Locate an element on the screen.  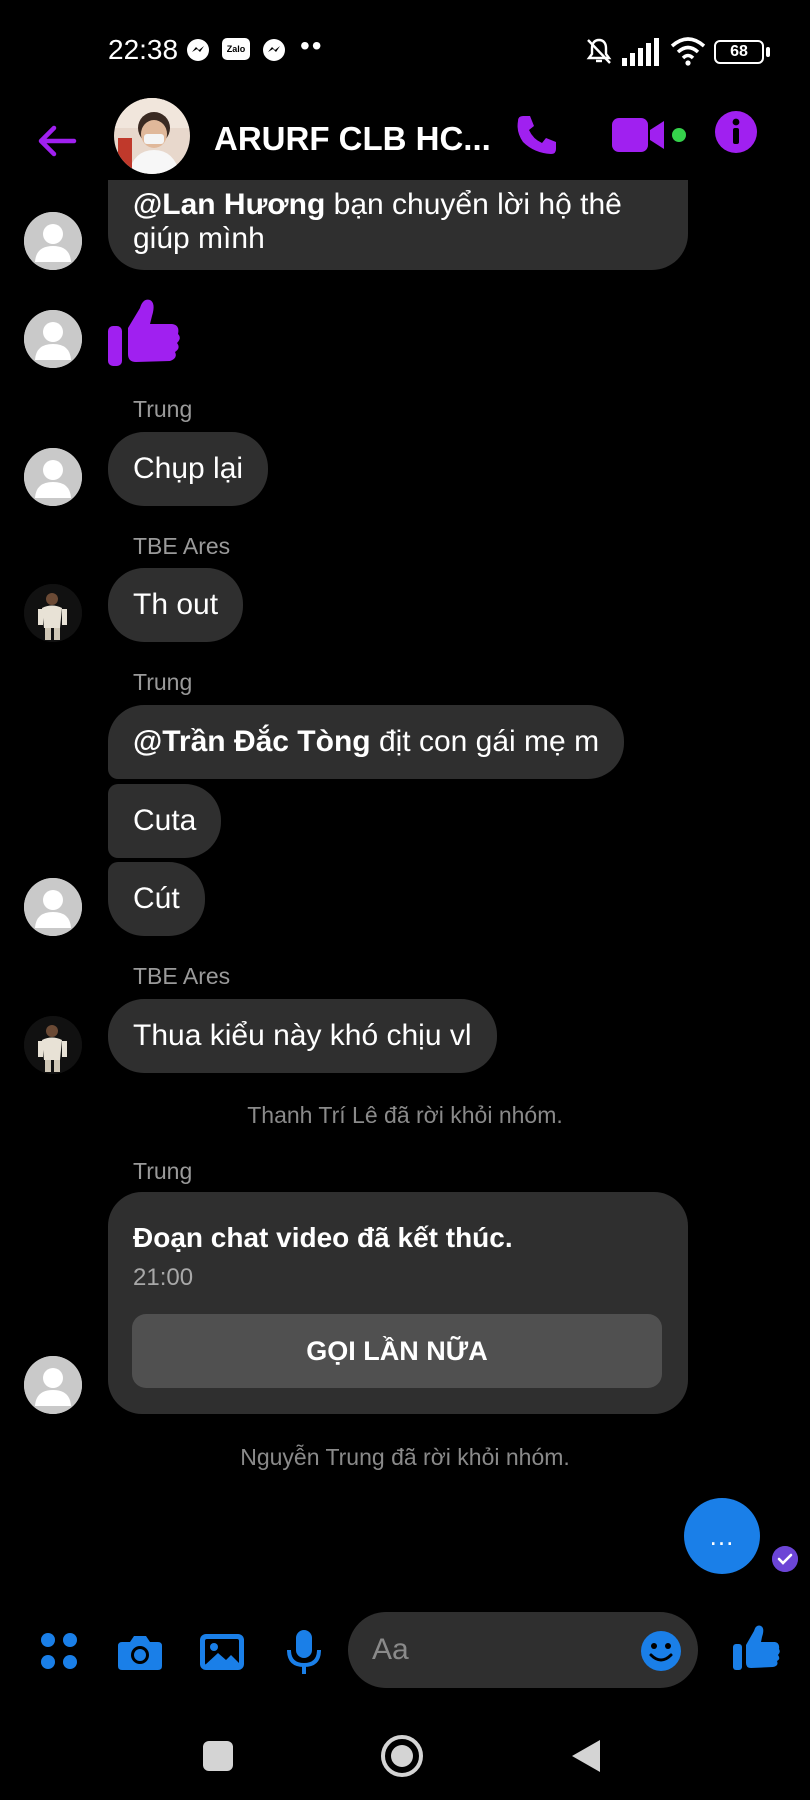
group-avatar is located at coordinates (152, 136).